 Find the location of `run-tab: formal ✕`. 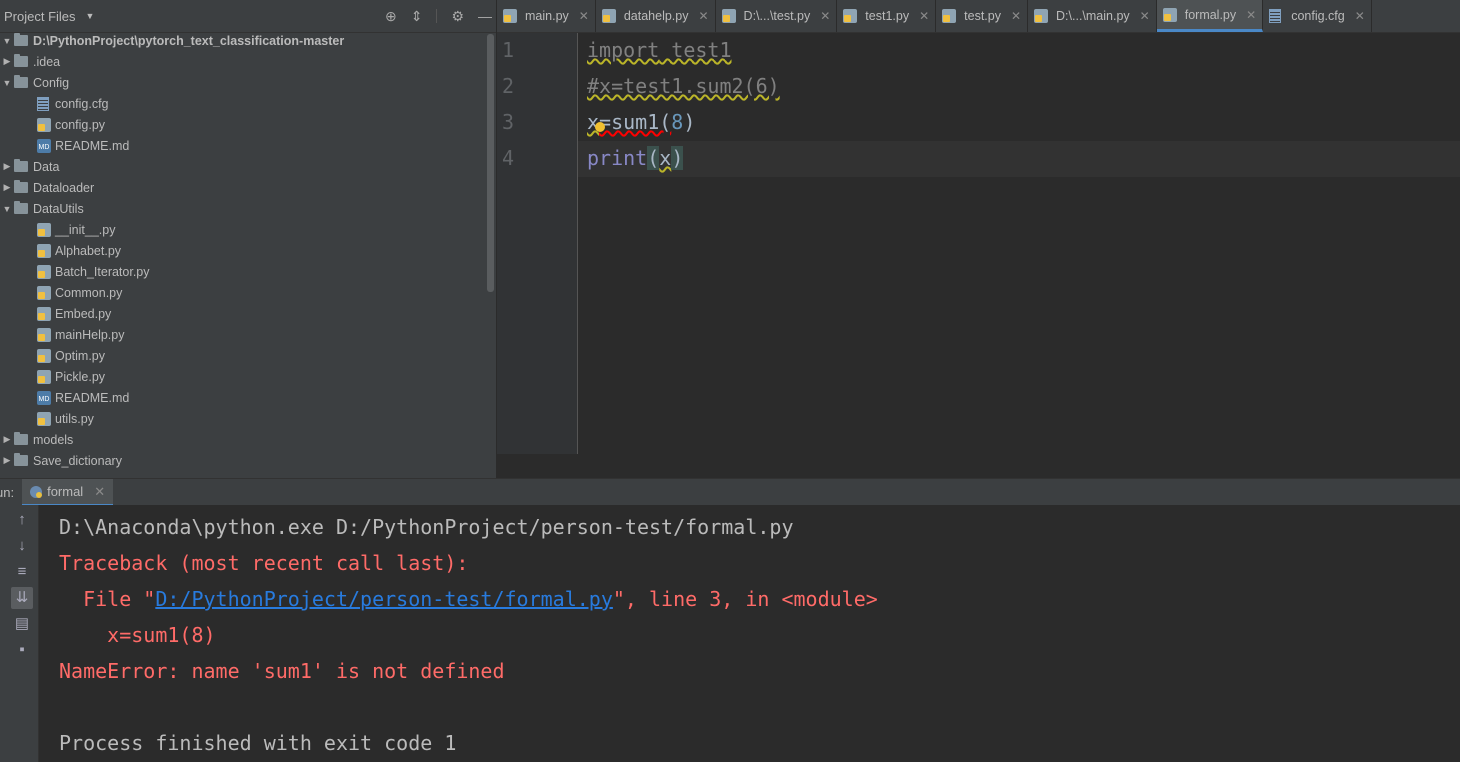

run-tab: formal ✕ is located at coordinates (68, 492).